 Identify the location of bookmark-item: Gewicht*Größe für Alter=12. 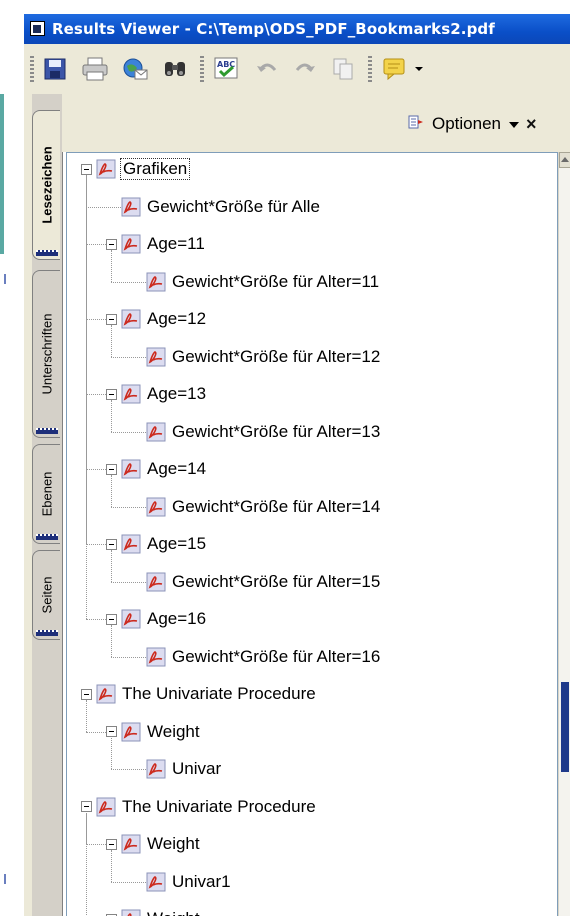
(263, 357).